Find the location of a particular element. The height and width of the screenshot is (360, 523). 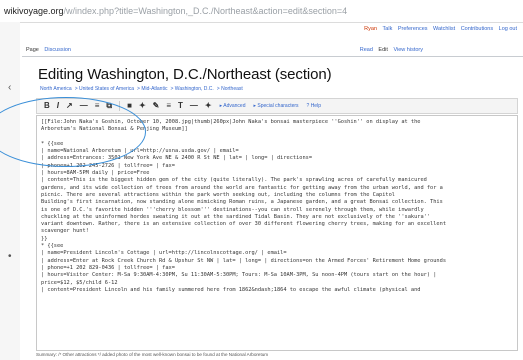

toolbar-separator is located at coordinates (120, 106).